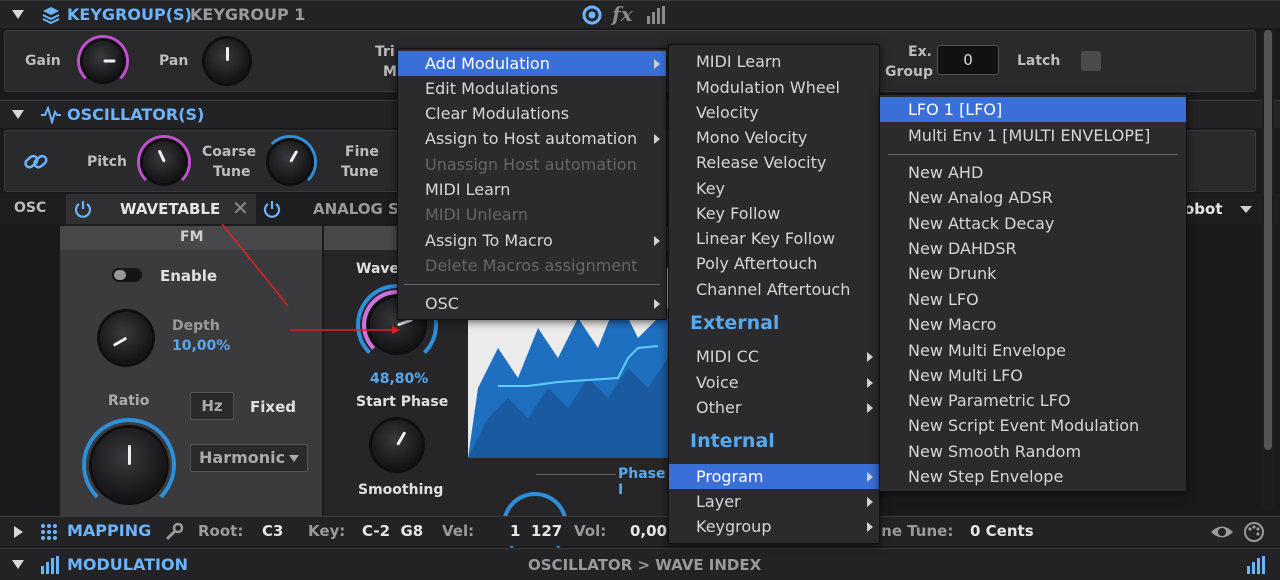  I want to click on menu-item-assign-to-host-automation-label: Assign to Host automation, so click(531, 138).